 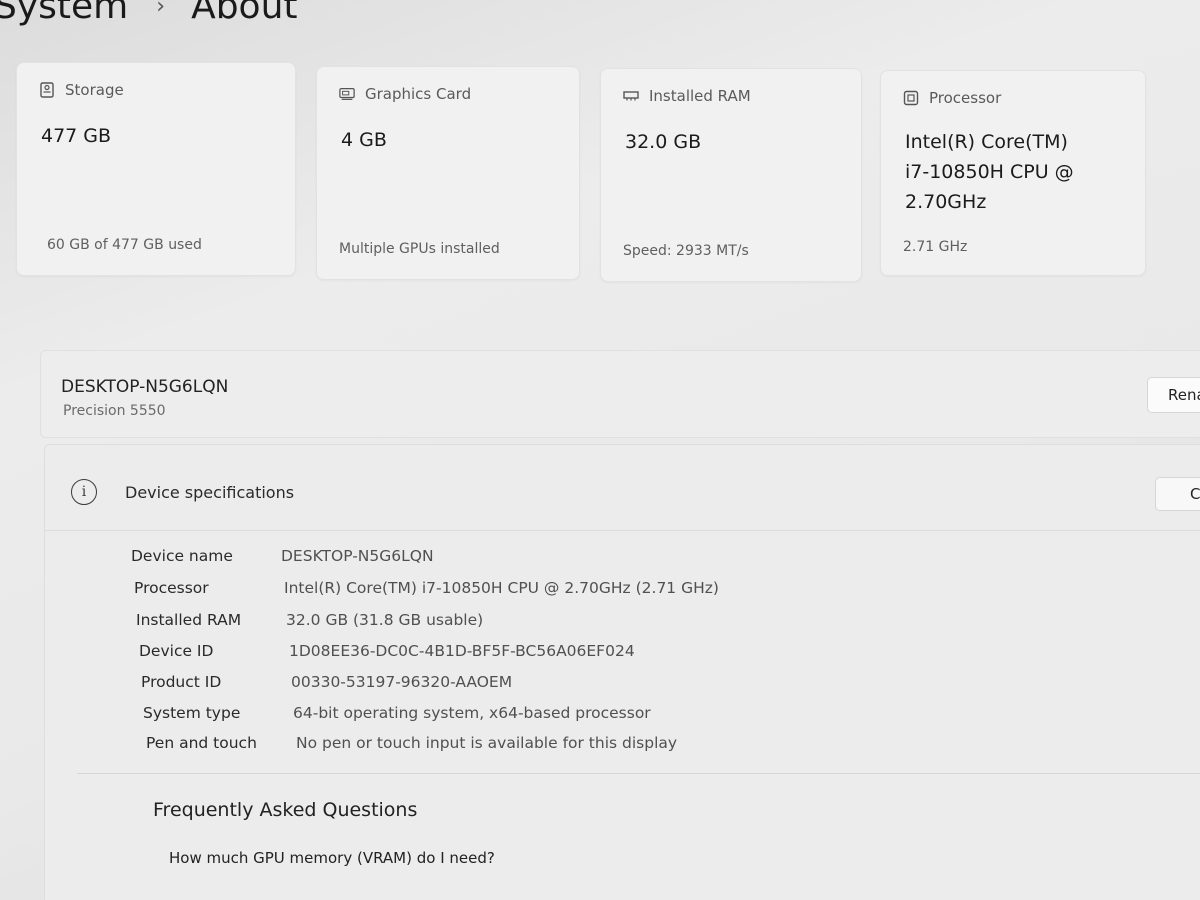 What do you see at coordinates (47, 90) in the screenshot?
I see `storage-icon` at bounding box center [47, 90].